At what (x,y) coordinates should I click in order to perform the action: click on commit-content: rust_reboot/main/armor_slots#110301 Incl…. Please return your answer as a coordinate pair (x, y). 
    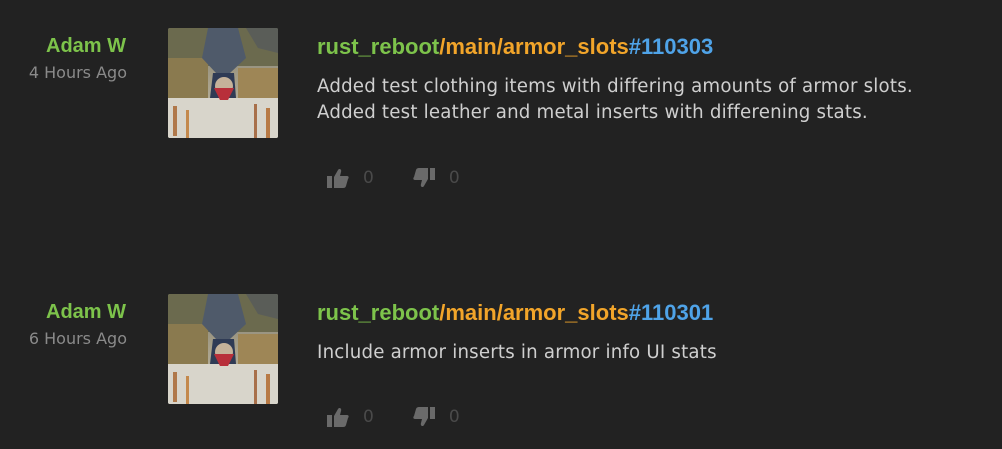
    Looking at the image, I should click on (659, 333).